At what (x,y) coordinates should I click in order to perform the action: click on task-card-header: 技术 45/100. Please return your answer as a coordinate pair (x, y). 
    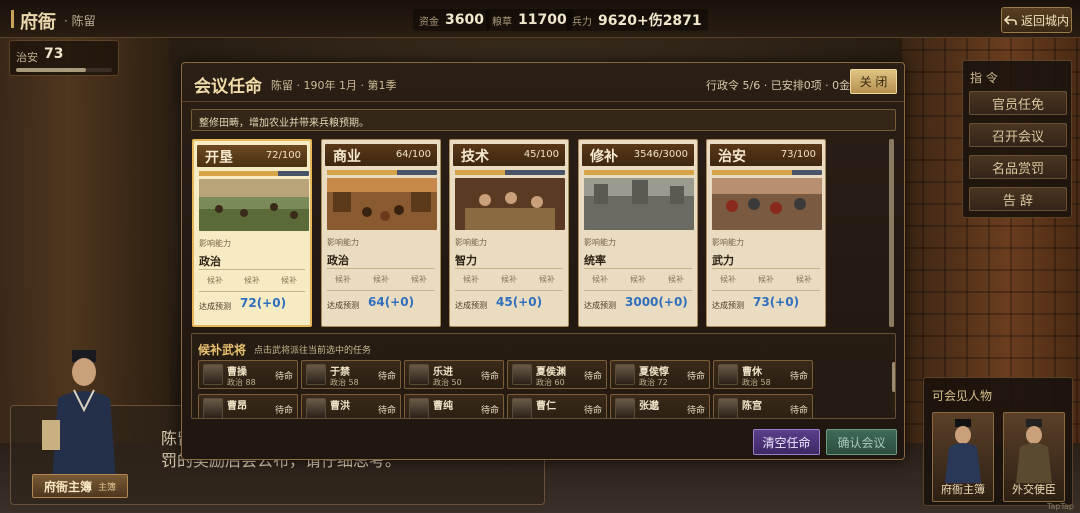
    Looking at the image, I should click on (509, 155).